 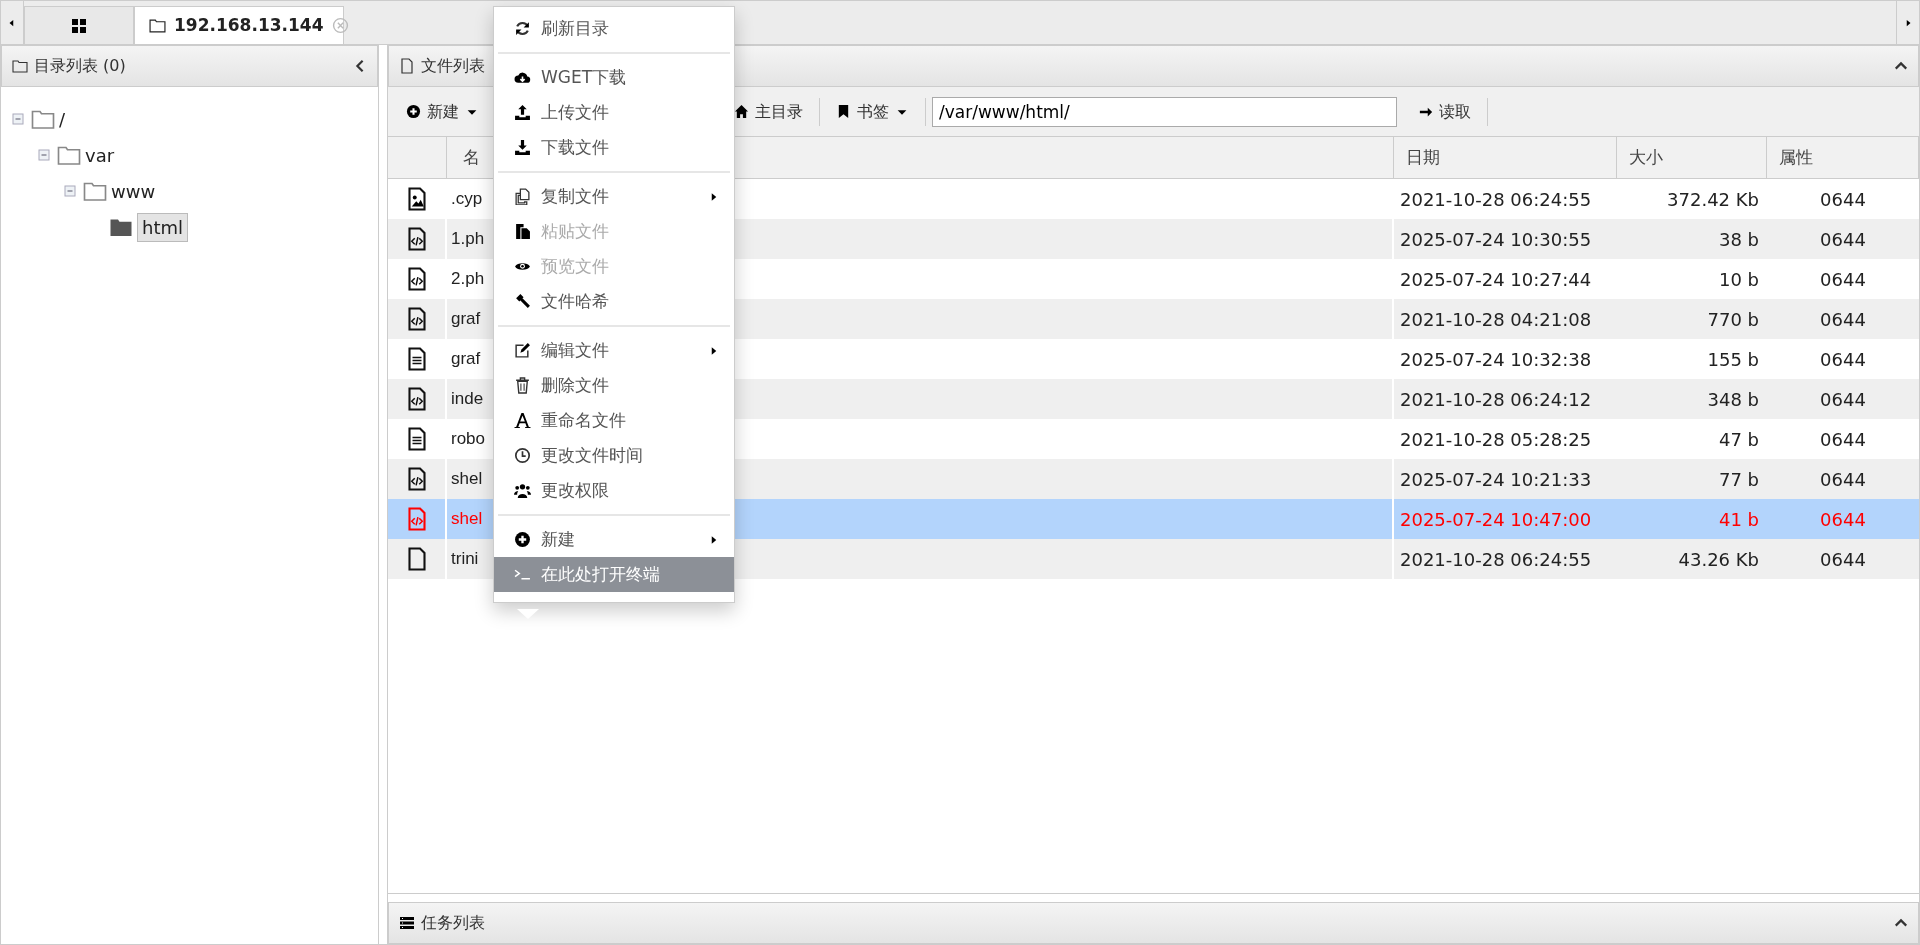 What do you see at coordinates (614, 28) in the screenshot?
I see `menu-item: 刷新目录` at bounding box center [614, 28].